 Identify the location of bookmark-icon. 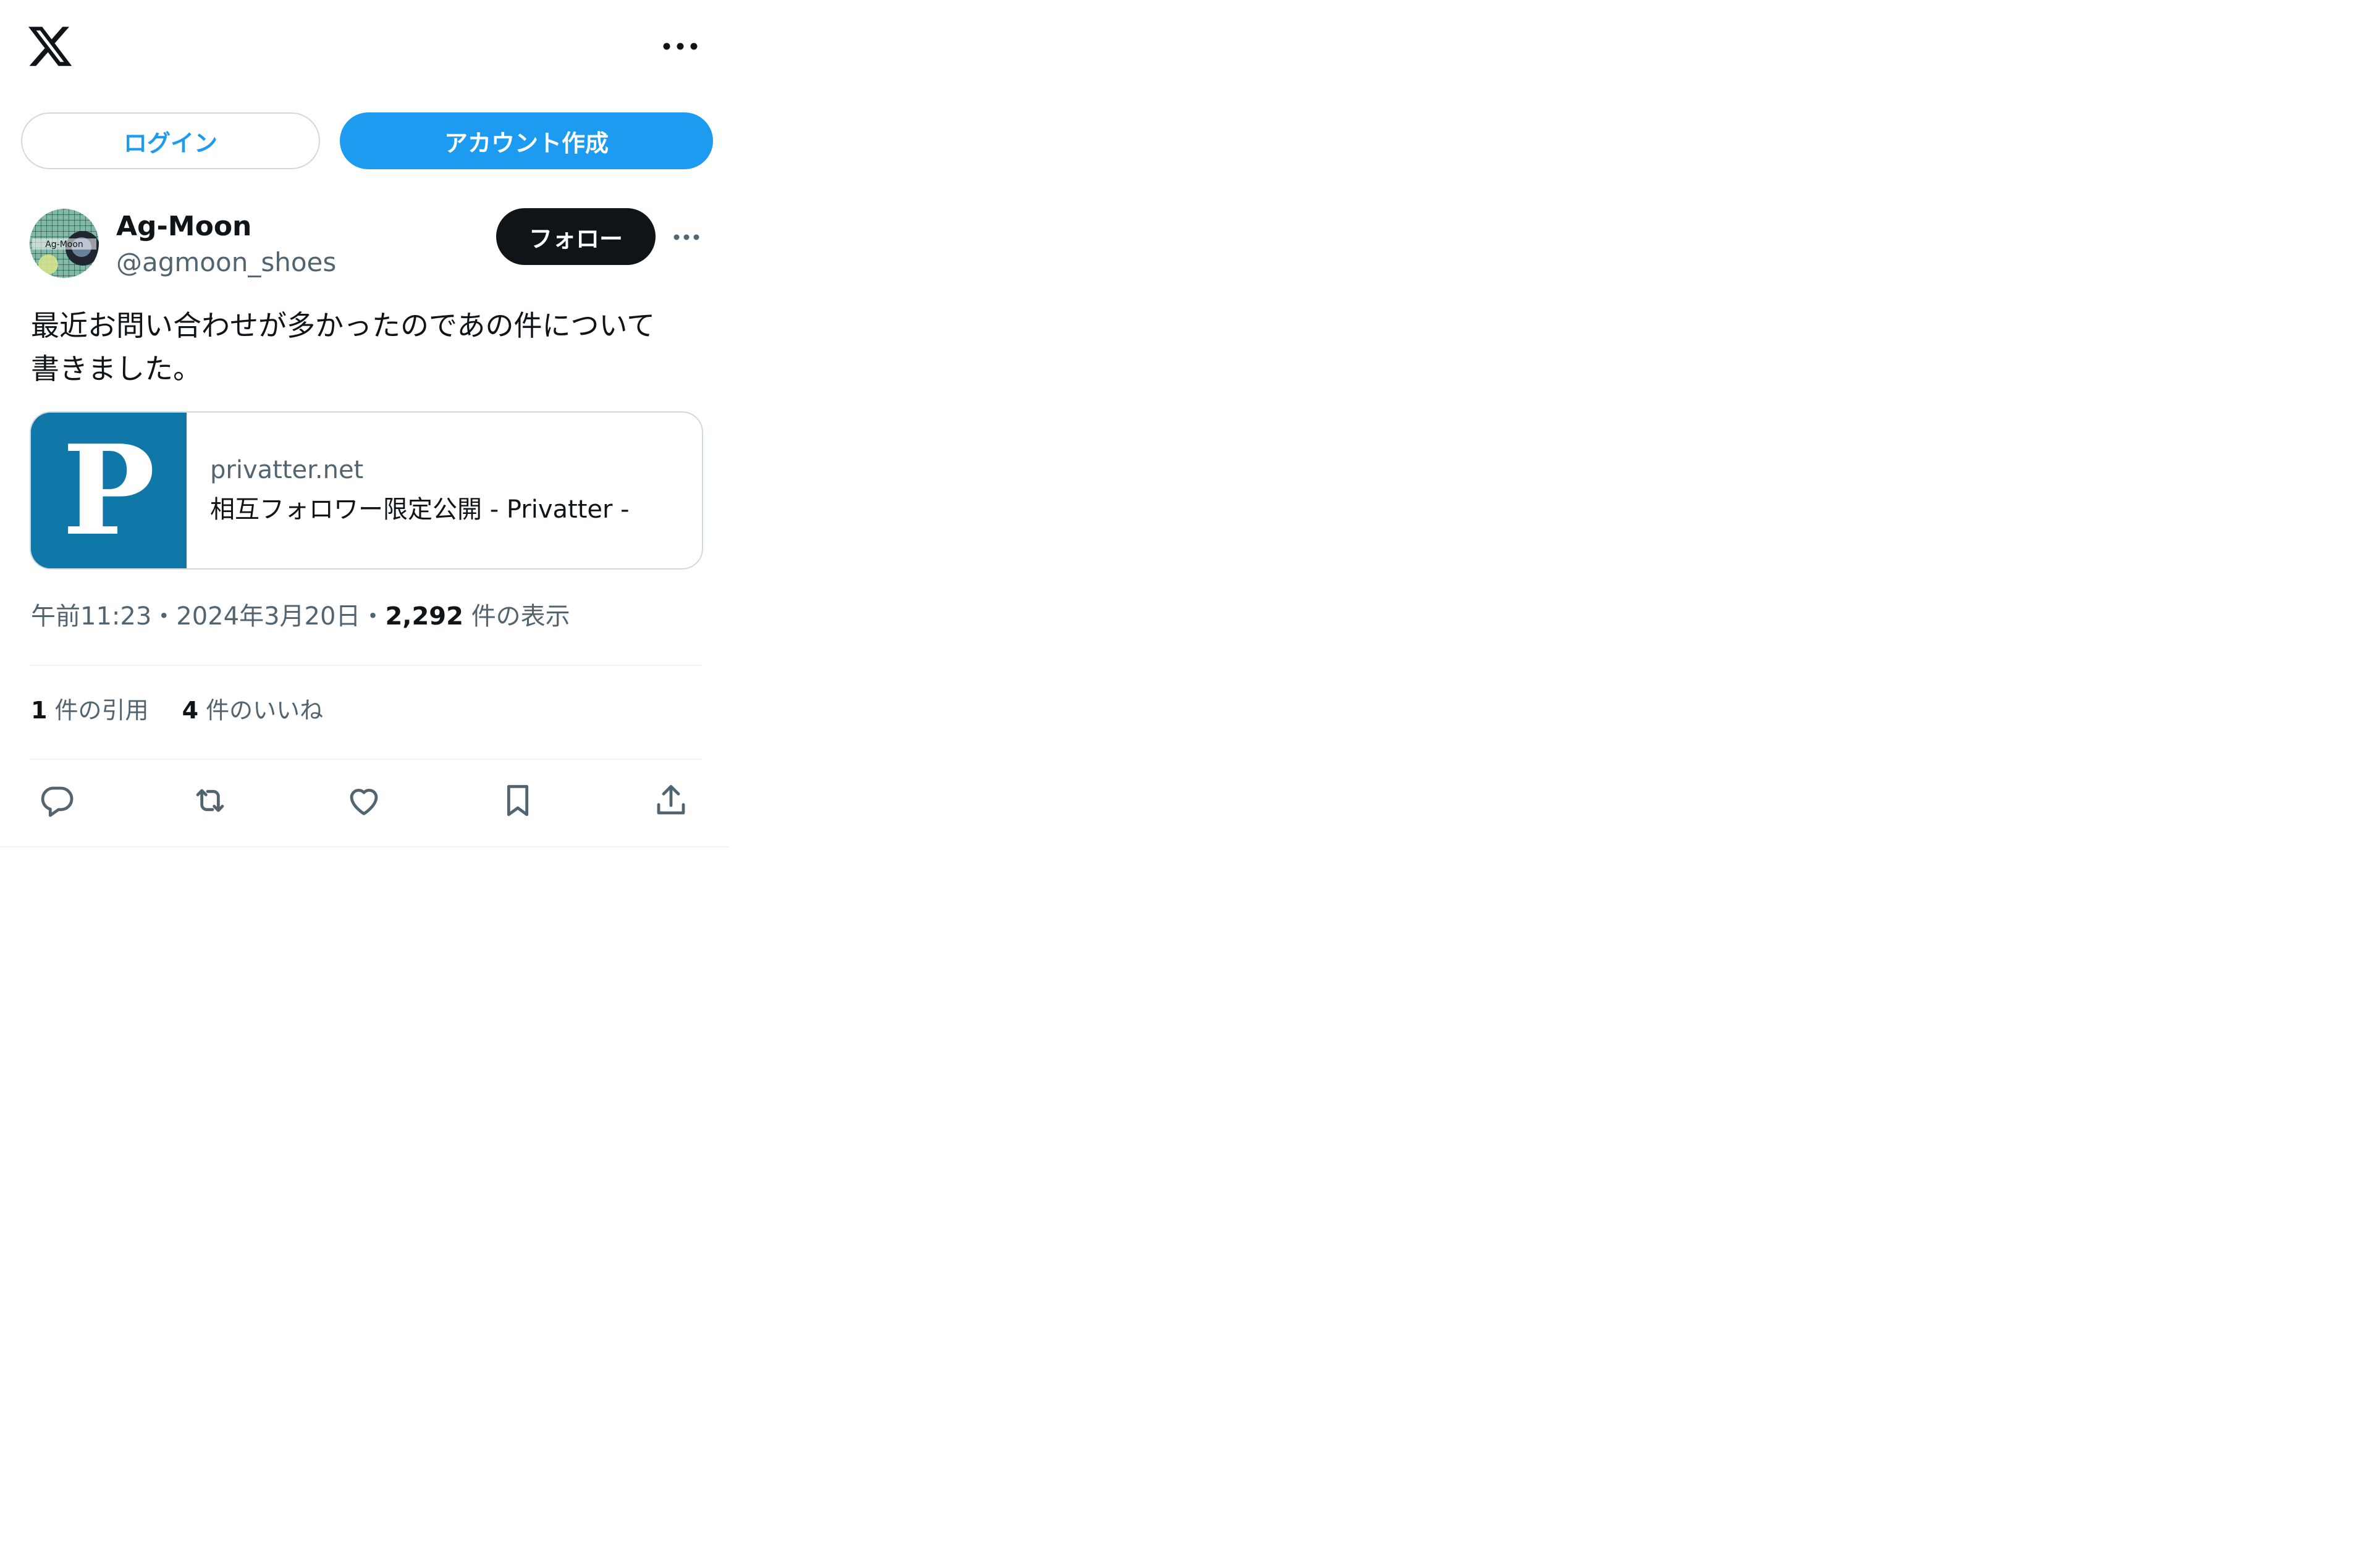
(518, 800).